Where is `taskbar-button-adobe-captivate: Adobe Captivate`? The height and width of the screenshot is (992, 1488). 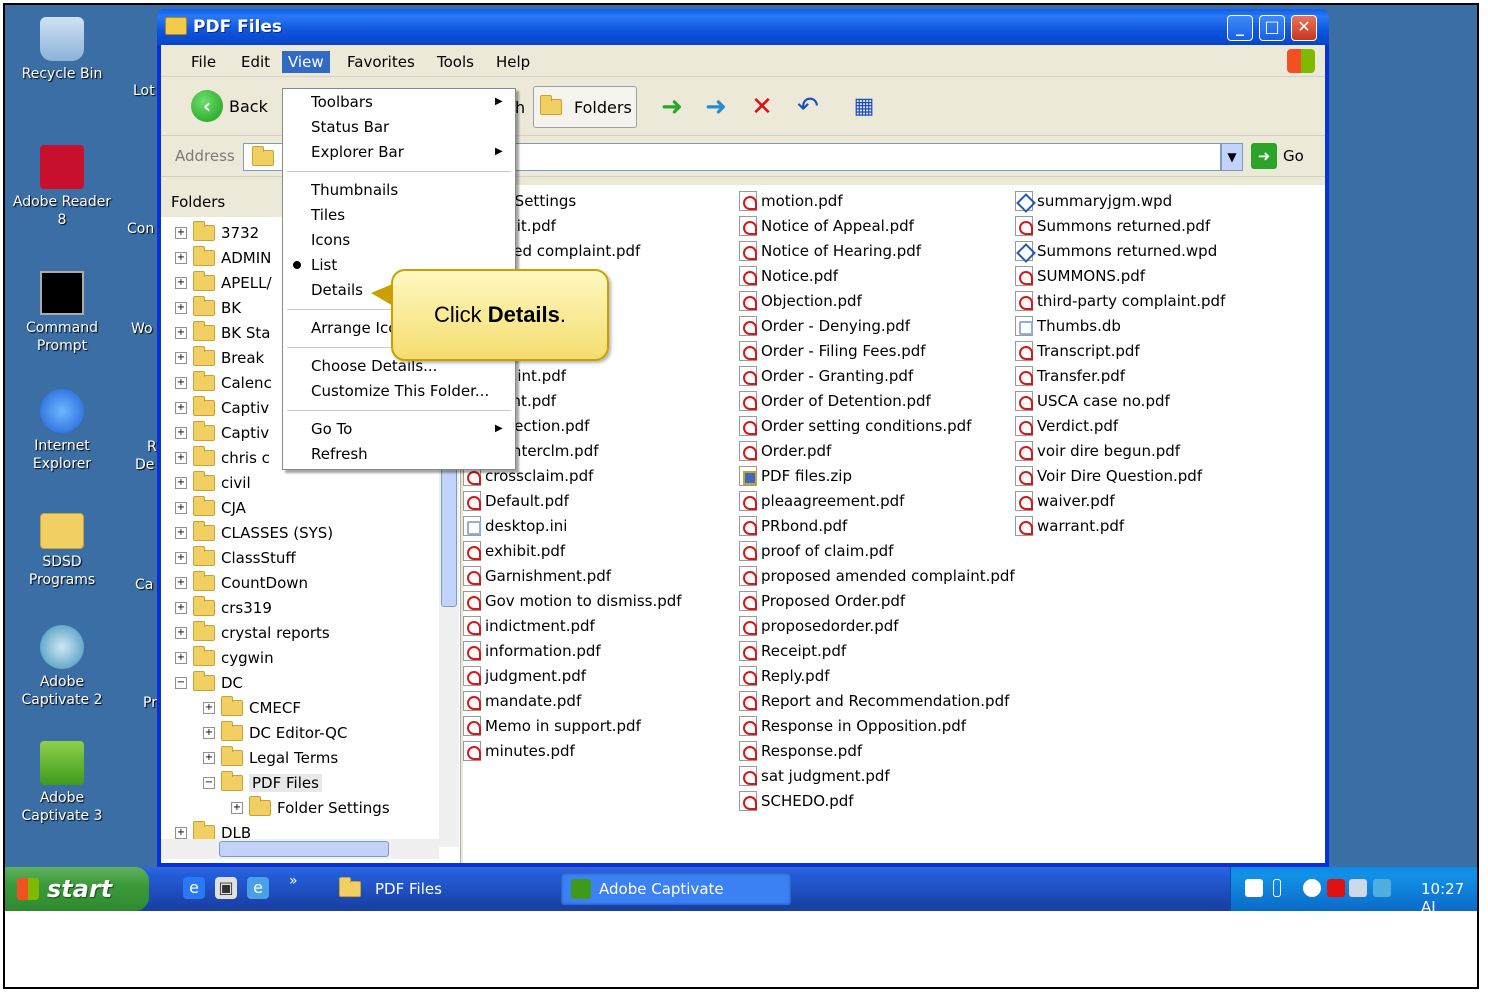 taskbar-button-adobe-captivate: Adobe Captivate is located at coordinates (676, 889).